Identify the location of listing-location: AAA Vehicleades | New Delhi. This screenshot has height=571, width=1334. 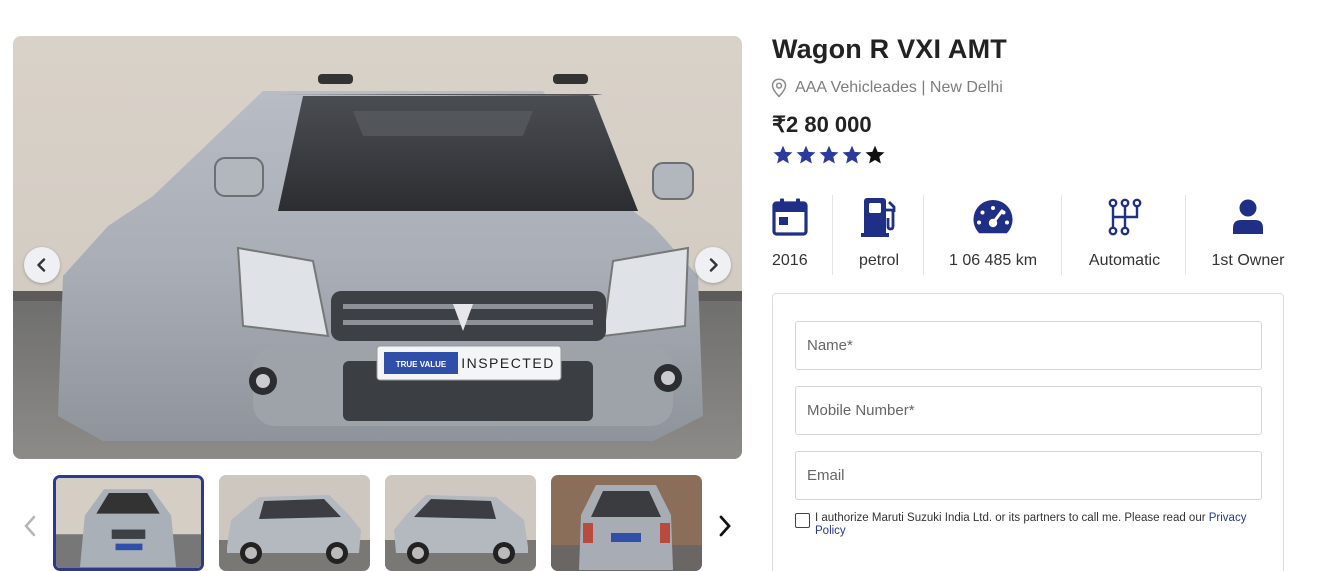
(887, 88).